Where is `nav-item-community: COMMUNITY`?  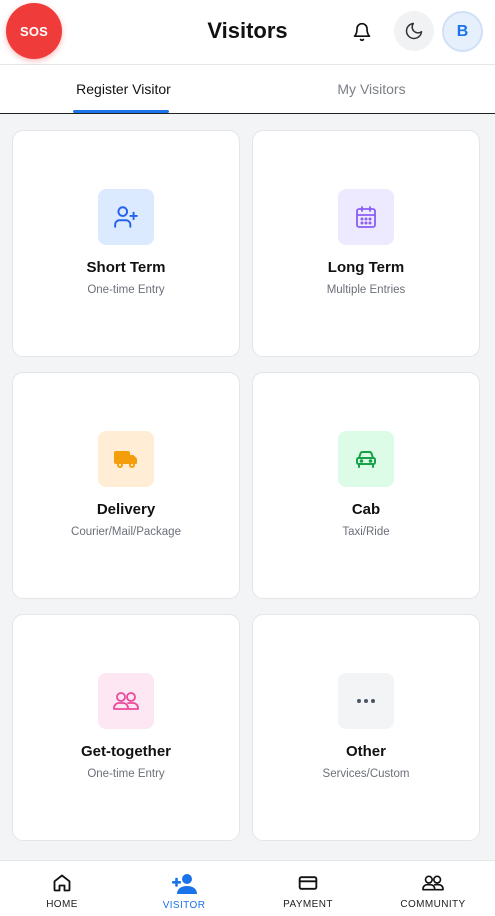
nav-item-community: COMMUNITY is located at coordinates (433, 888).